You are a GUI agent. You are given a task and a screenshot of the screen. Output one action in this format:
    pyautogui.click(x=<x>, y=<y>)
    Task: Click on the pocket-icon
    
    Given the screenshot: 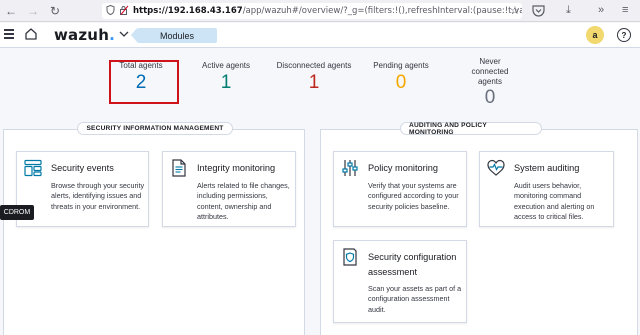 What is the action you would take?
    pyautogui.click(x=539, y=10)
    